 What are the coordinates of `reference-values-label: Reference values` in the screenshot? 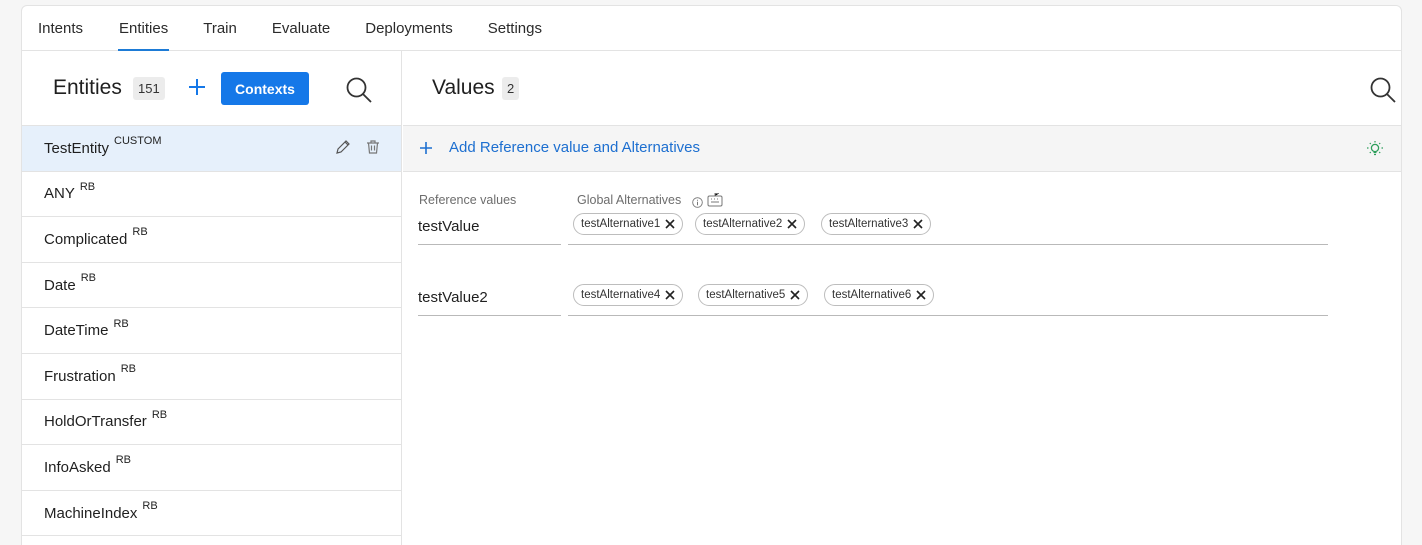 It's located at (468, 200).